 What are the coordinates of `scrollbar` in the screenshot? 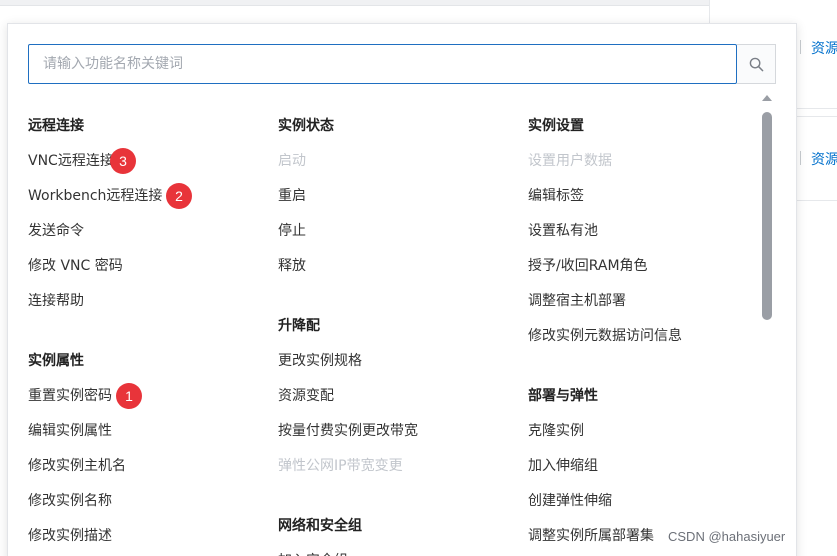 It's located at (767, 323).